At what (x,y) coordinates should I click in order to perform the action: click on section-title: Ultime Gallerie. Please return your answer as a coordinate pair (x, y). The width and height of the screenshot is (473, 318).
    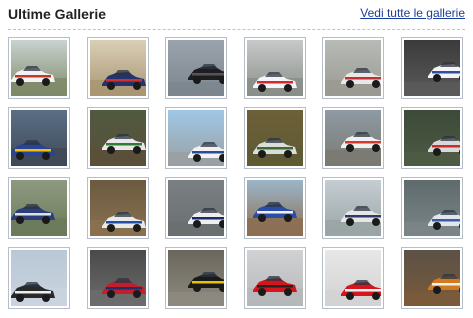
    Looking at the image, I should click on (57, 14).